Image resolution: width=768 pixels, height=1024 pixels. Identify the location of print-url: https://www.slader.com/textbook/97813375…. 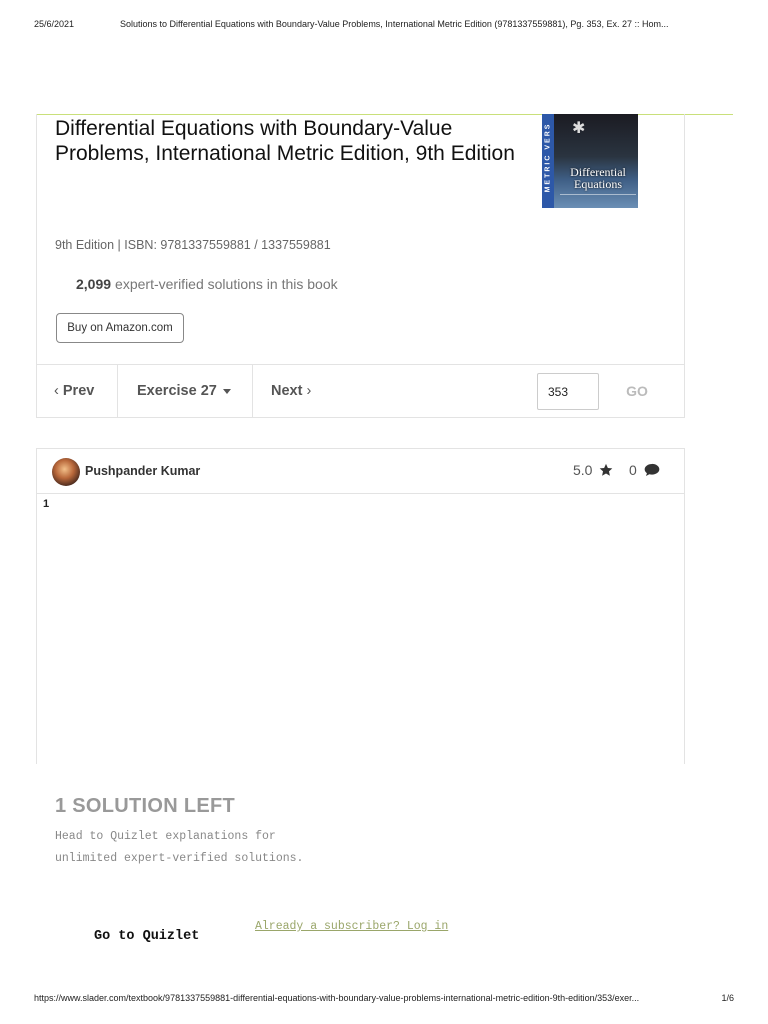
(337, 998).